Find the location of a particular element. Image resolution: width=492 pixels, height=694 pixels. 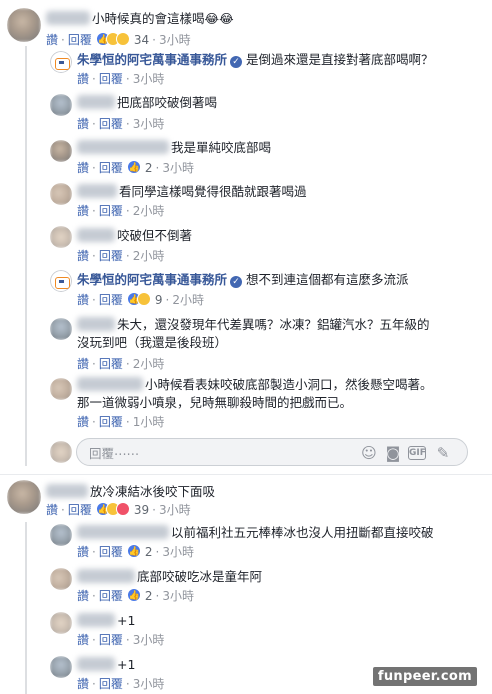

camera-icon: ◙ is located at coordinates (393, 453).